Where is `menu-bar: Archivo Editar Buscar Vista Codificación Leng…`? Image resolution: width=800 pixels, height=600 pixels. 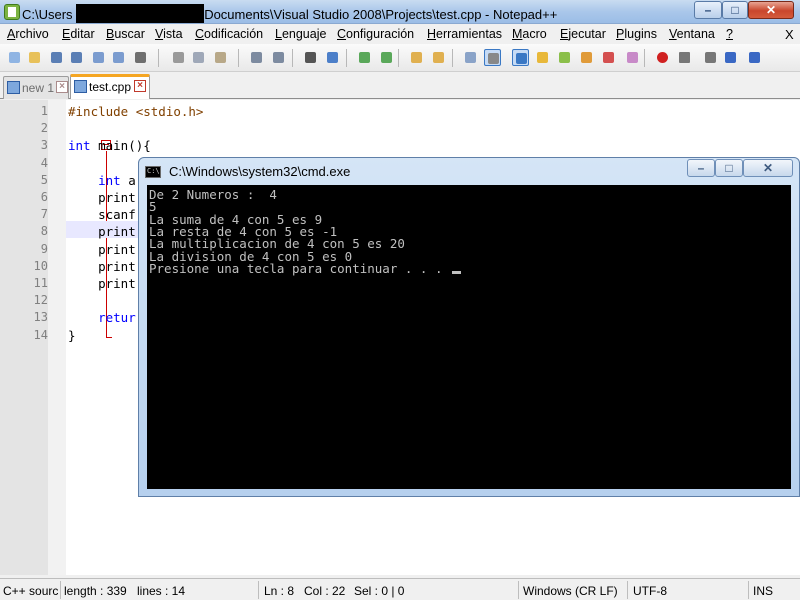 menu-bar: Archivo Editar Buscar Vista Codificación Leng… is located at coordinates (400, 34).